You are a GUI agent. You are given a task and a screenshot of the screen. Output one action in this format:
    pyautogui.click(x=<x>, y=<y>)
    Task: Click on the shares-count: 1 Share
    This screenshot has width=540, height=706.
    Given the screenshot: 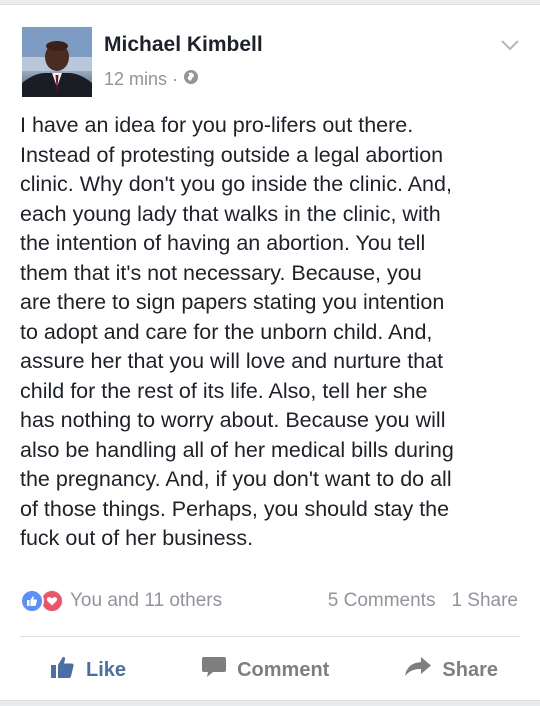 What is the action you would take?
    pyautogui.click(x=484, y=601)
    